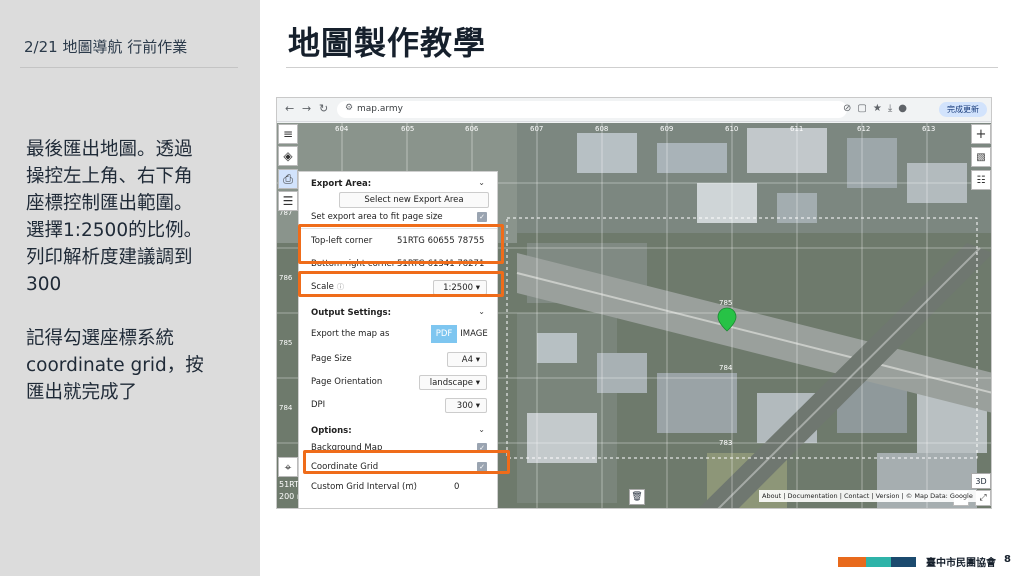  I want to click on title-divider, so click(642, 67).